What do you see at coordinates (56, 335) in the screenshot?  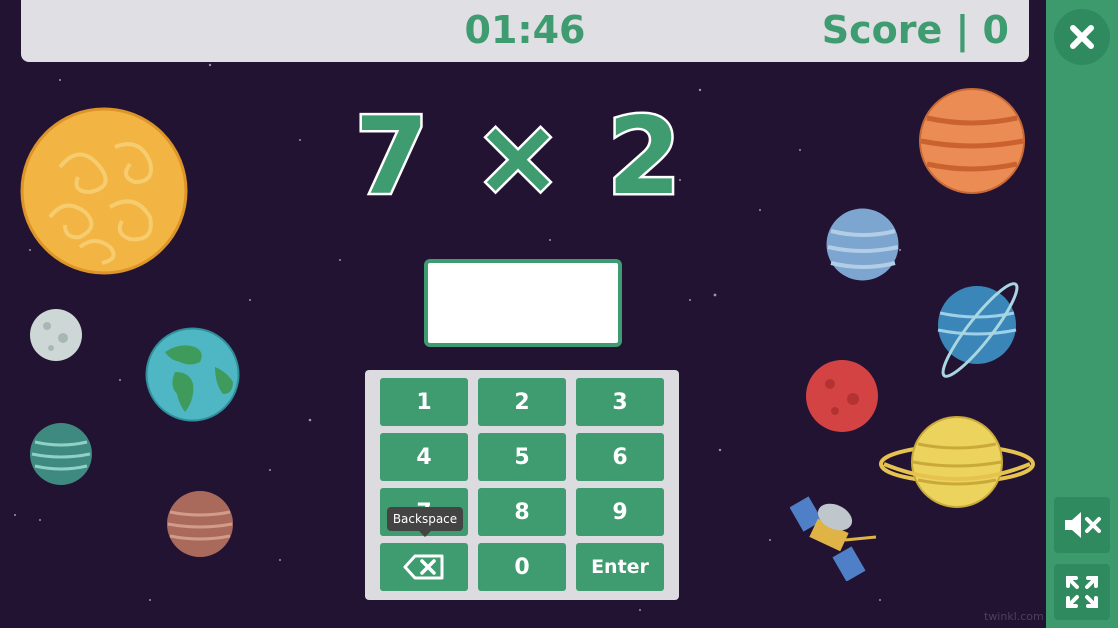 I see `moon-planet-icon` at bounding box center [56, 335].